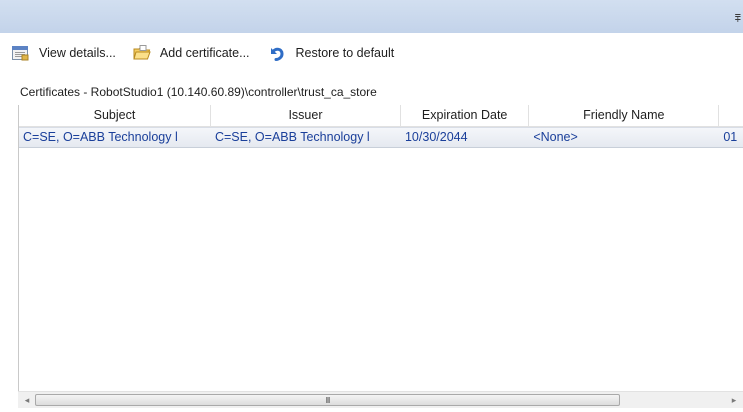  I want to click on open-folder-icon, so click(142, 53).